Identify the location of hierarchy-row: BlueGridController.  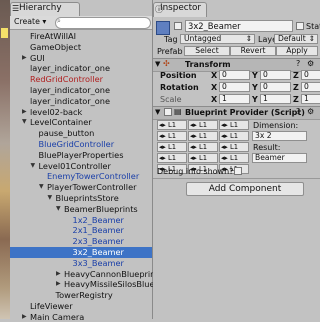
(81, 144).